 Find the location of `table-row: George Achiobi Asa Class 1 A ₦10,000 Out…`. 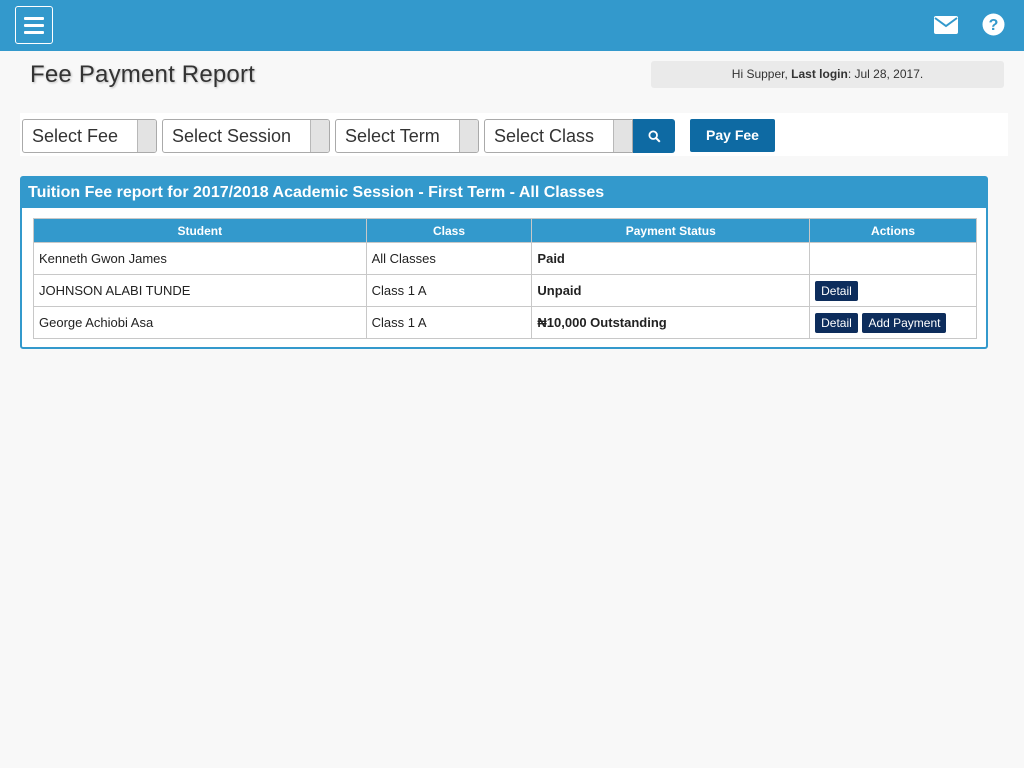

table-row: George Achiobi Asa Class 1 A ₦10,000 Out… is located at coordinates (505, 322).